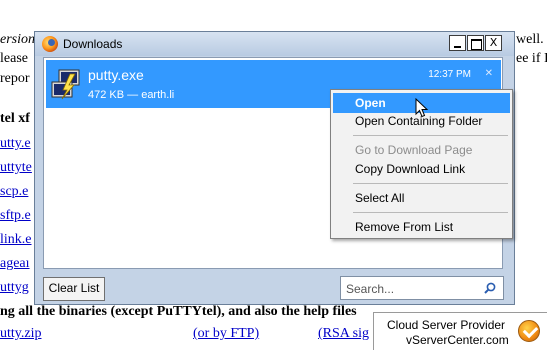 This screenshot has width=547, height=350. What do you see at coordinates (16, 240) in the screenshot?
I see `bg-link-plink: link.e` at bounding box center [16, 240].